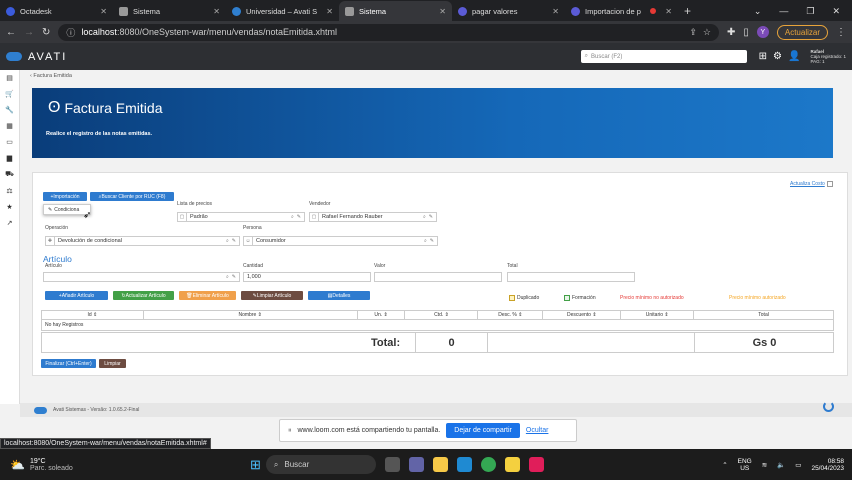 The height and width of the screenshot is (480, 852). Describe the element at coordinates (763, 315) in the screenshot. I see `col-total: Total` at that location.